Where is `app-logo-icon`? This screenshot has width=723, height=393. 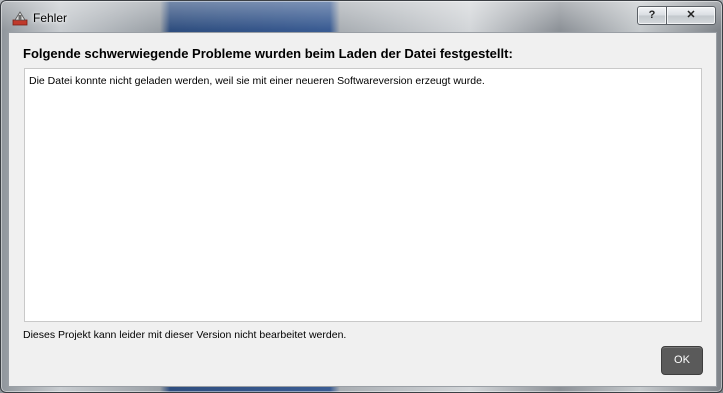 app-logo-icon is located at coordinates (20, 18).